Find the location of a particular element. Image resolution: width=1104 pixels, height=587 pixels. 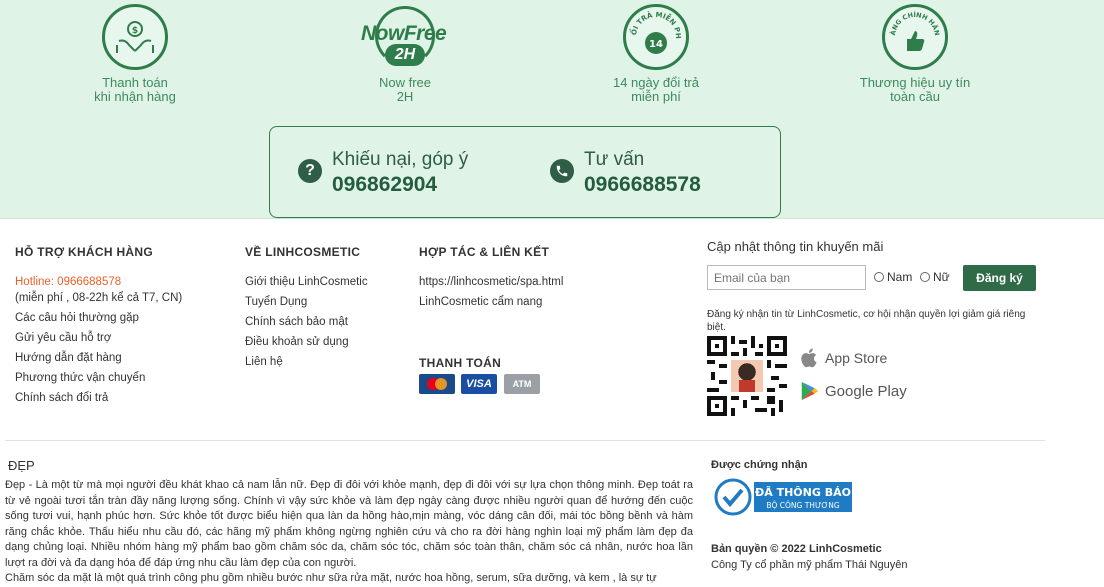

about-link: Giới thiệu LinhCosmetic is located at coordinates (306, 282).